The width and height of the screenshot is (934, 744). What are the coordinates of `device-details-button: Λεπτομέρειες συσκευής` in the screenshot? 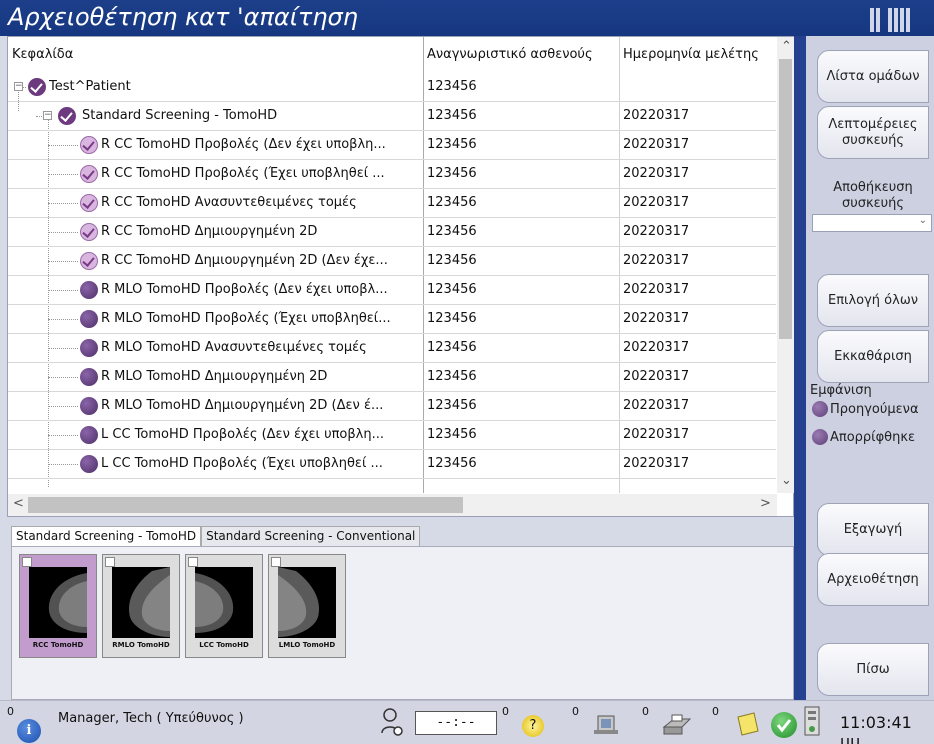 It's located at (873, 132).